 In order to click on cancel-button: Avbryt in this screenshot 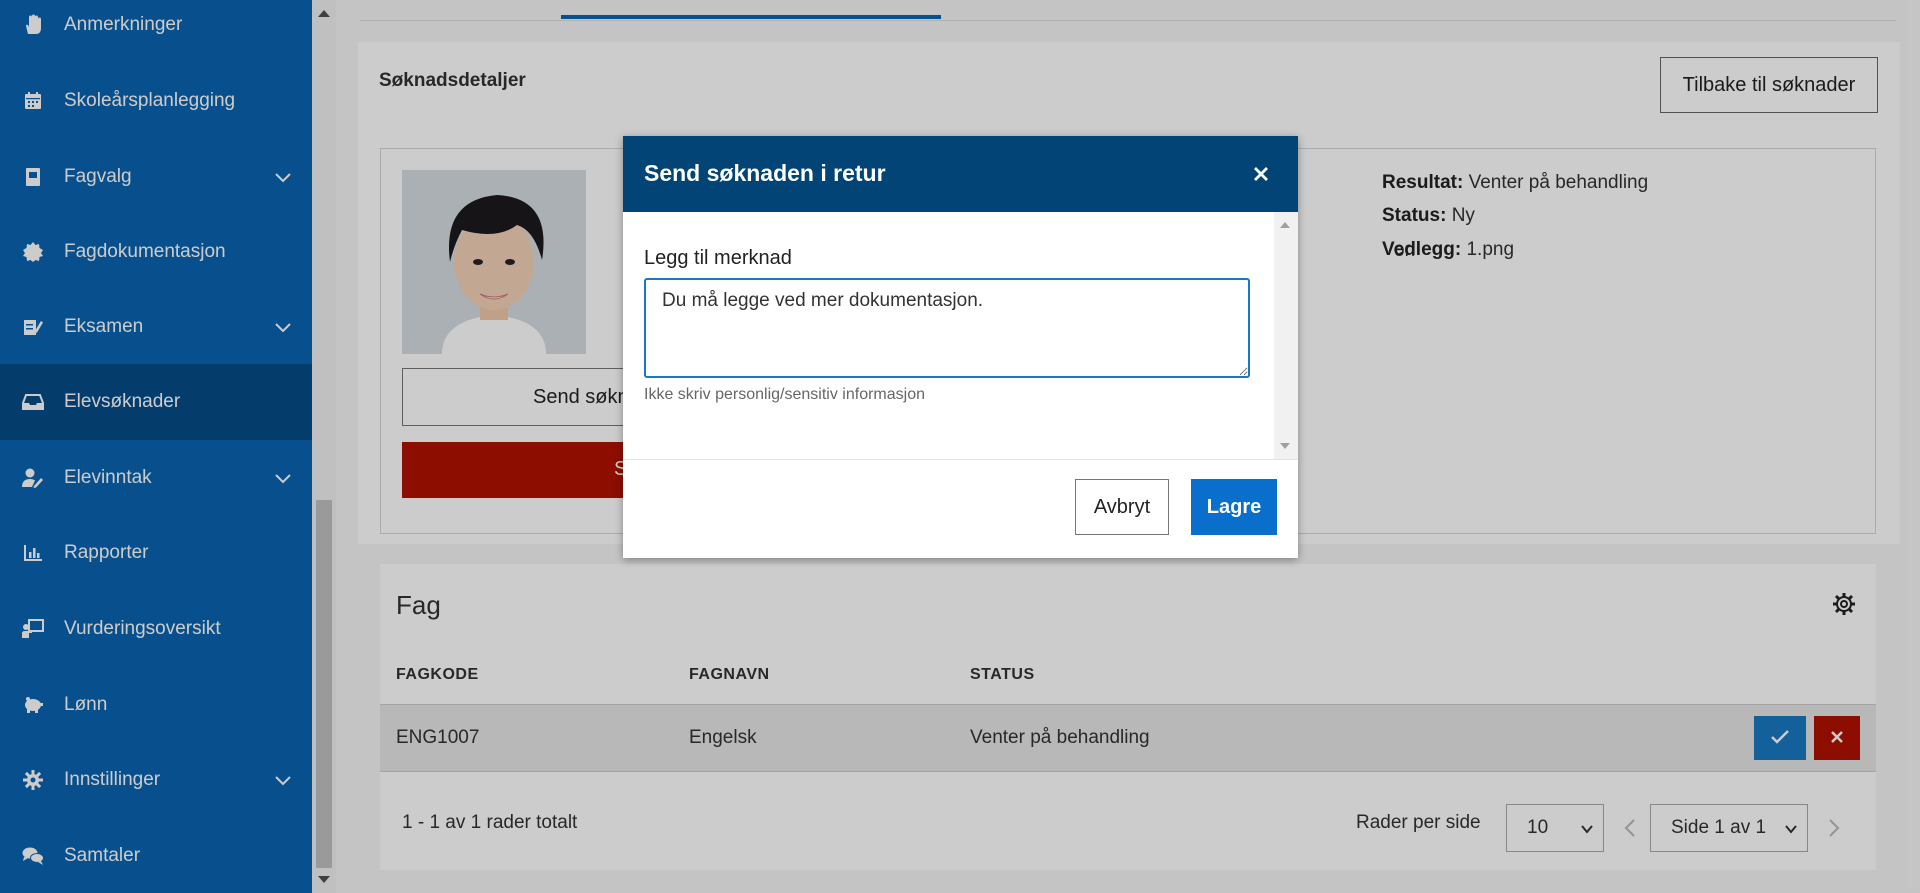, I will do `click(1122, 507)`.